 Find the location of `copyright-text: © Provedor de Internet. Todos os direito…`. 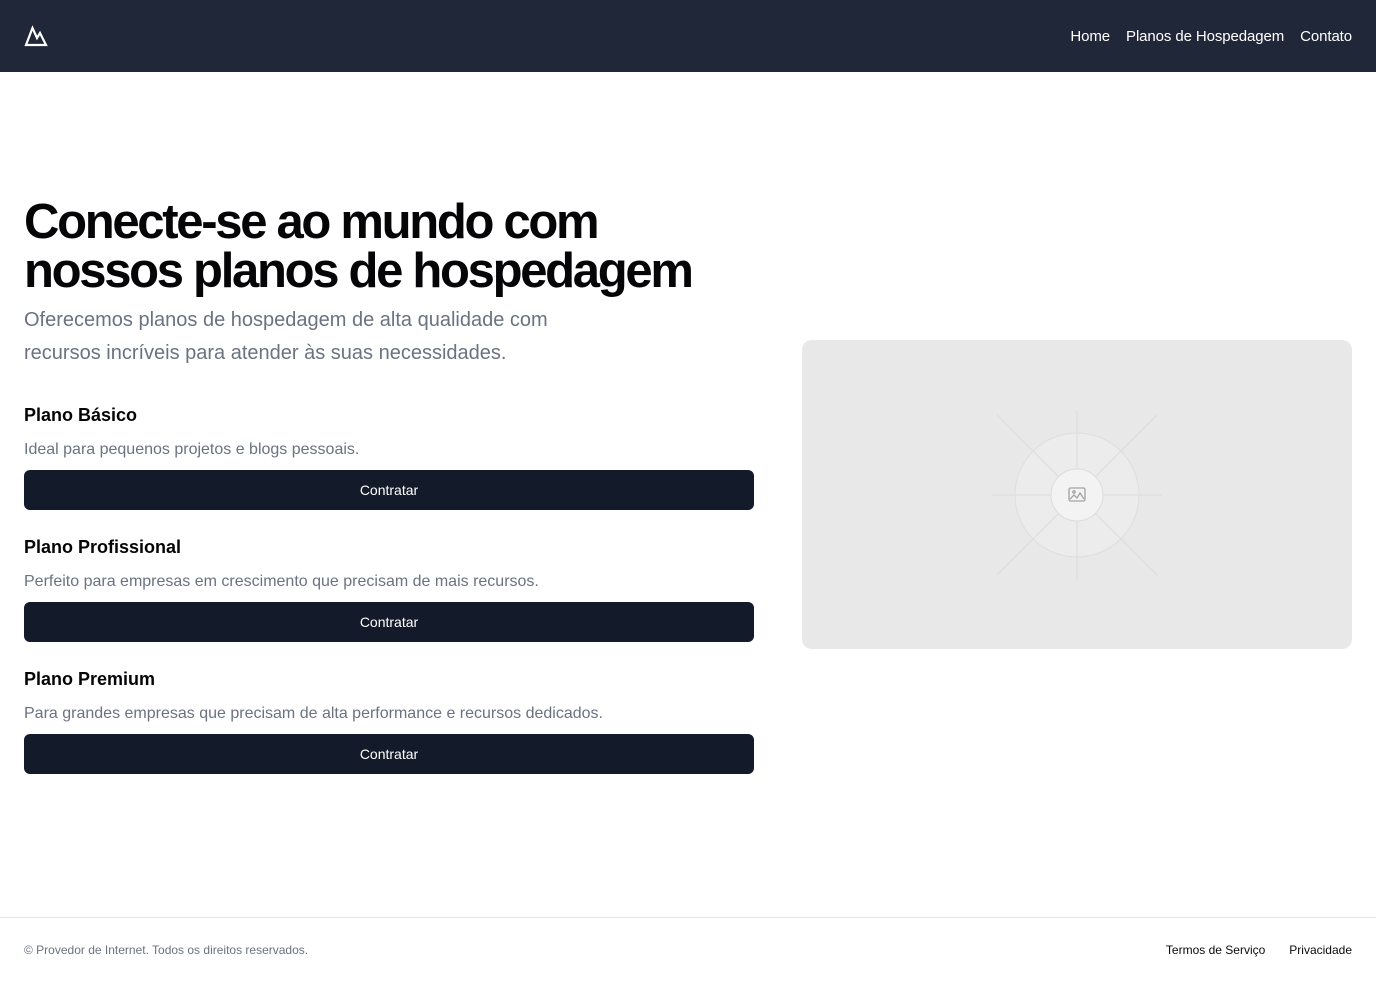

copyright-text: © Provedor de Internet. Todos os direito… is located at coordinates (166, 950).